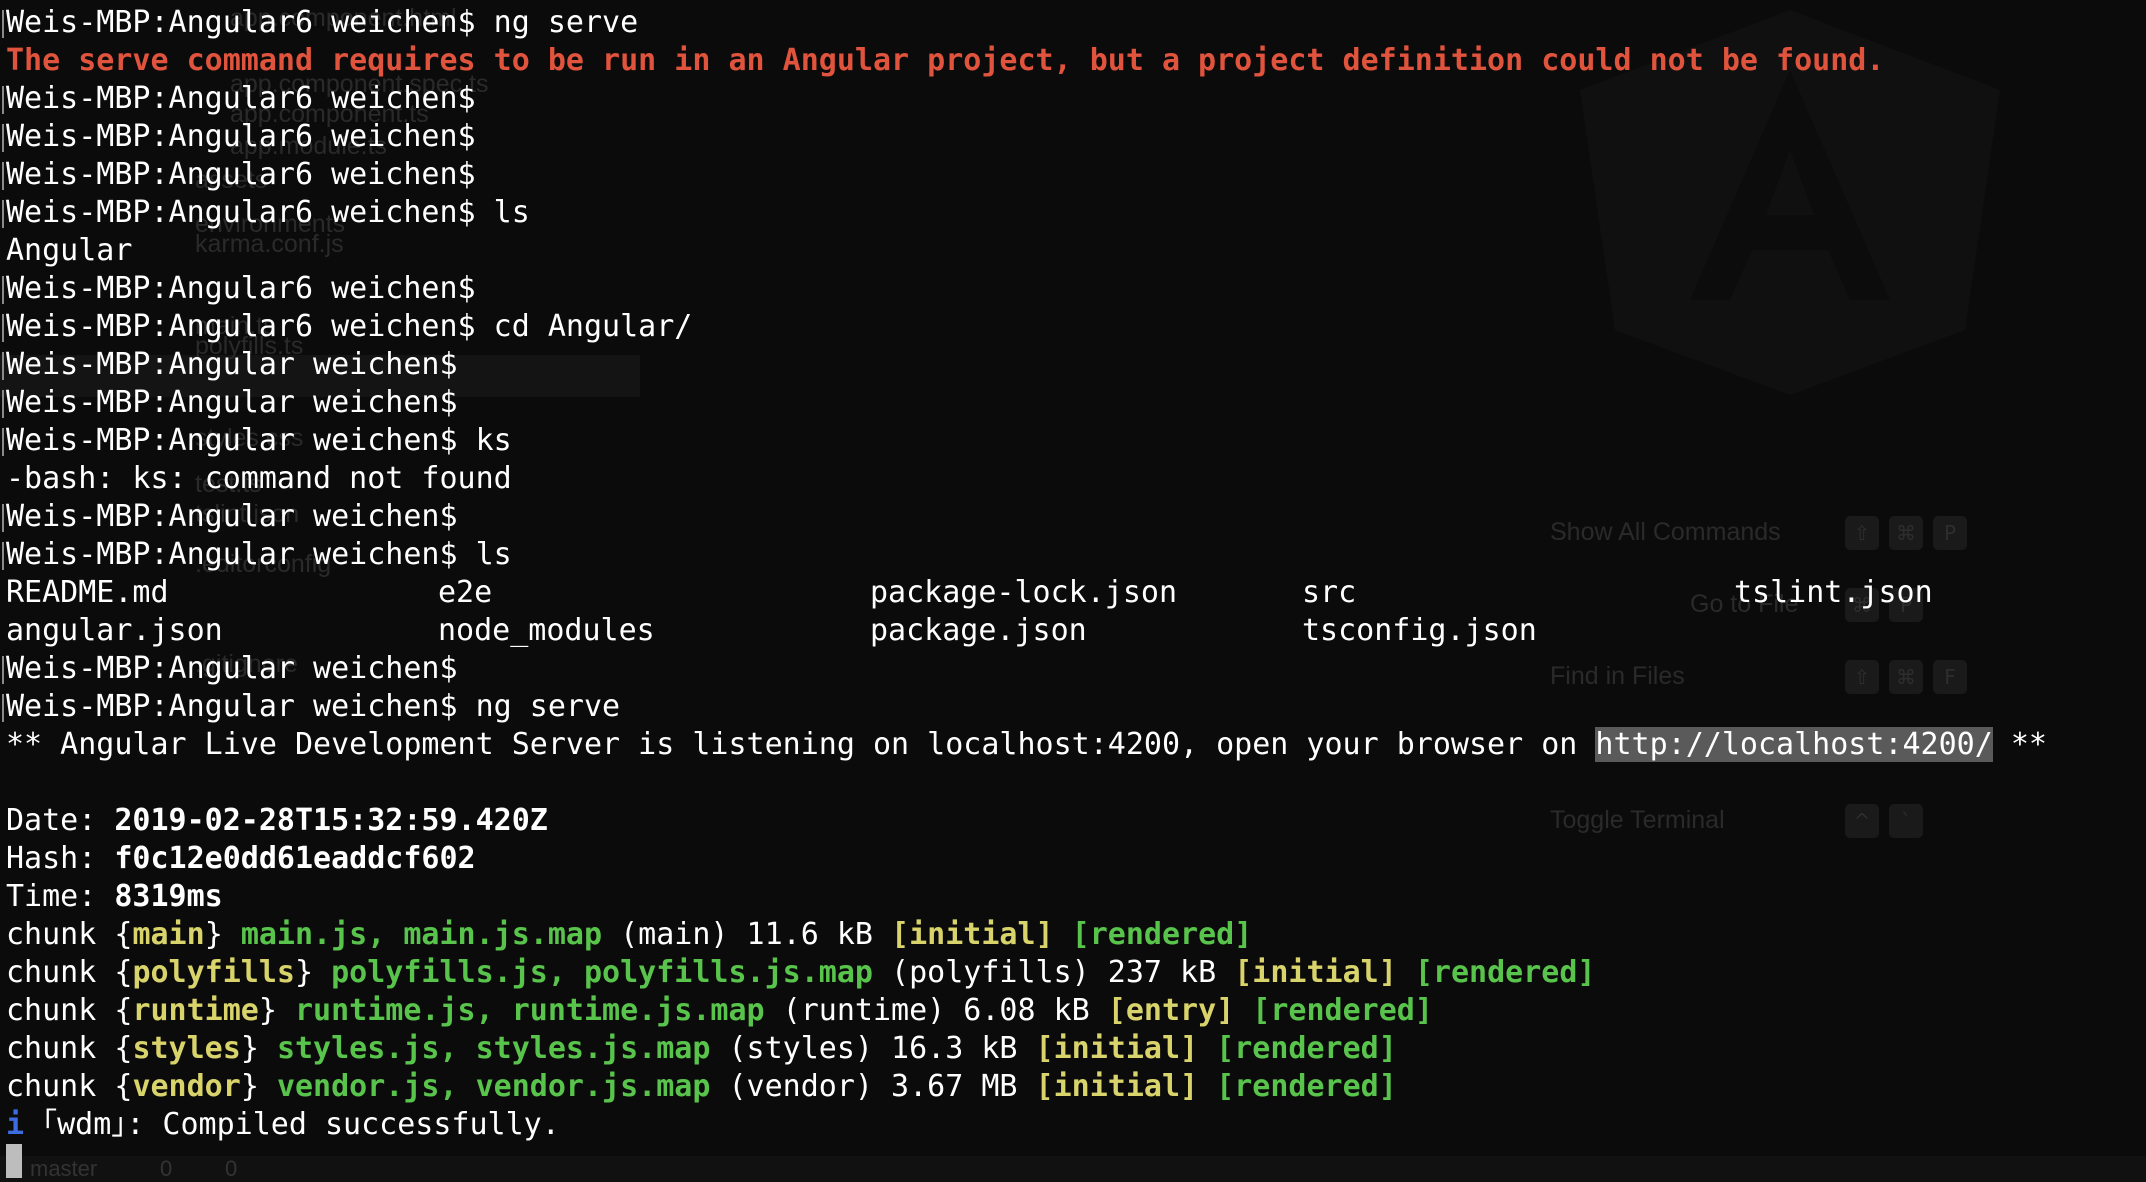 The width and height of the screenshot is (2146, 1182). I want to click on ls-entry: package-lock.json, so click(1024, 592).